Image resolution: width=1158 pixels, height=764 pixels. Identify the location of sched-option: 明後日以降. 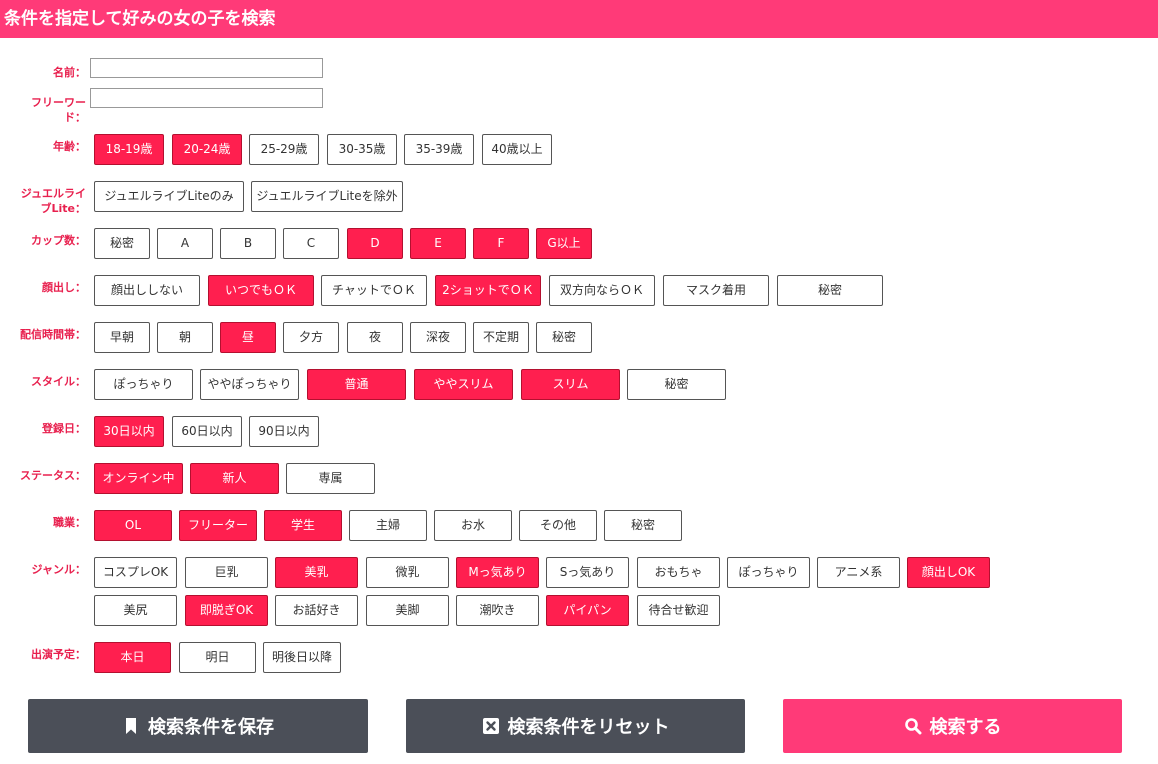
(302, 657).